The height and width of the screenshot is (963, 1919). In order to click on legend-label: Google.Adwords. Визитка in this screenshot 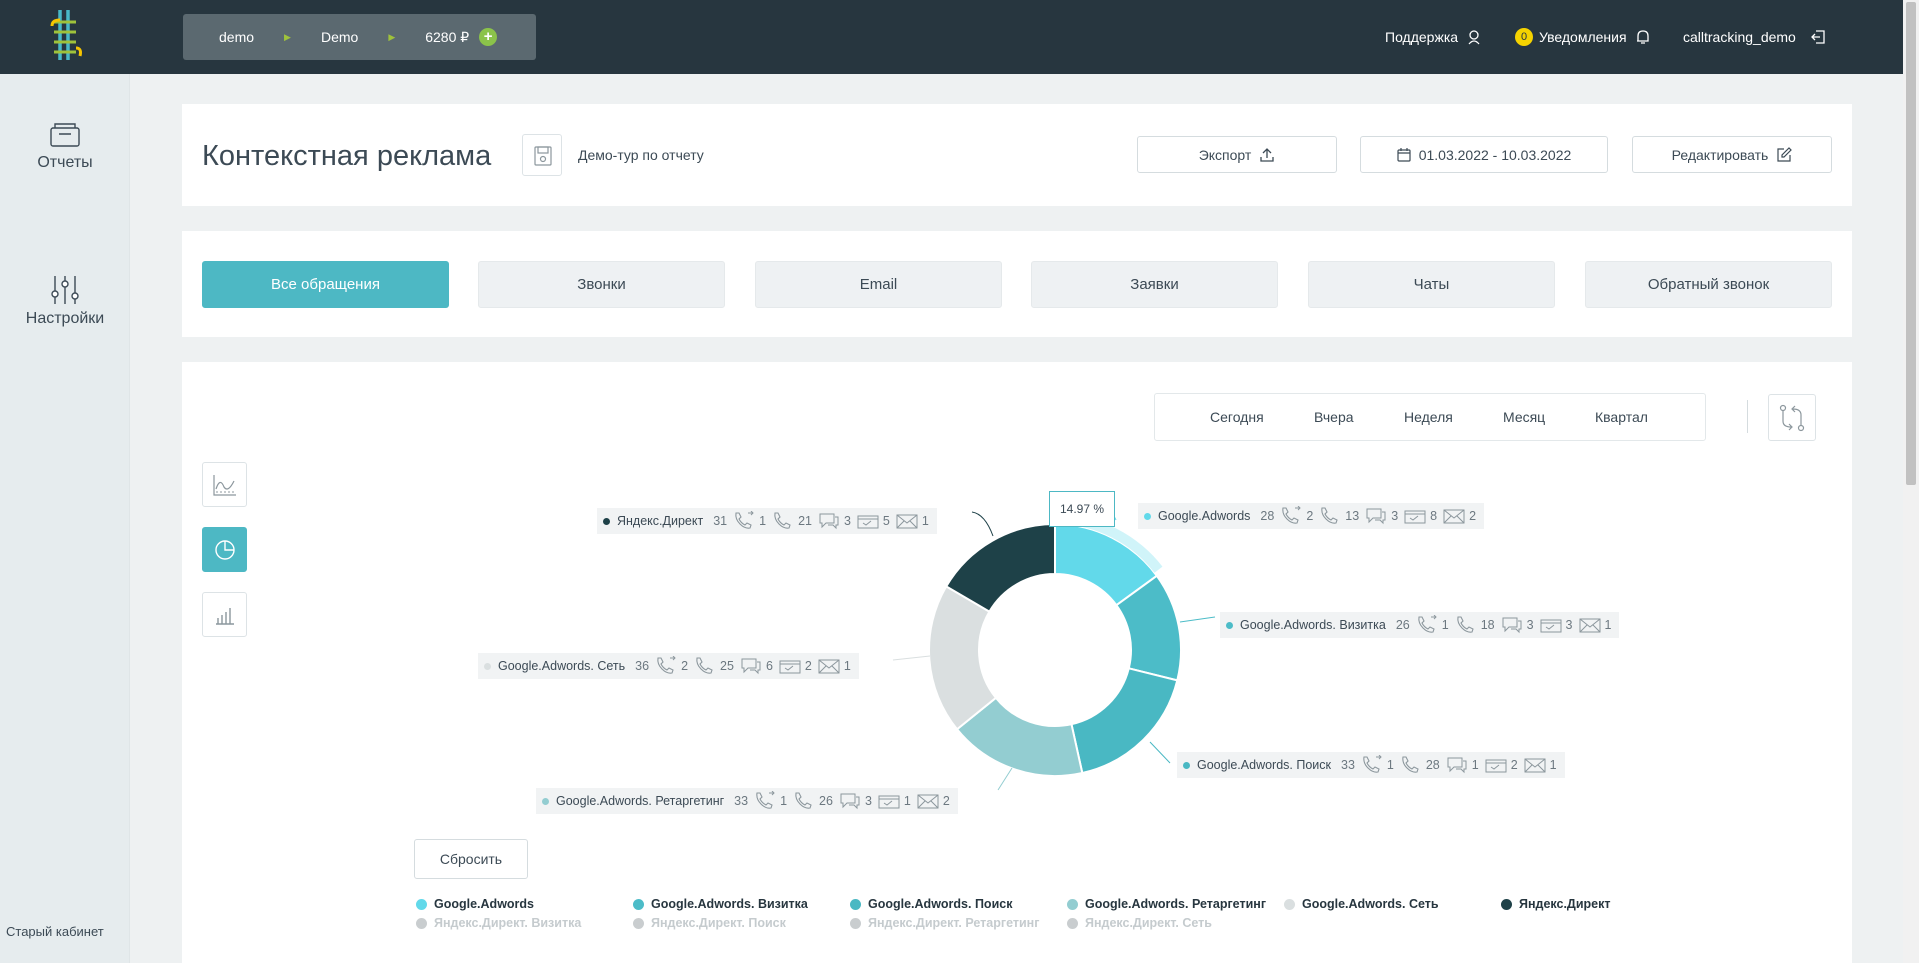, I will do `click(729, 904)`.